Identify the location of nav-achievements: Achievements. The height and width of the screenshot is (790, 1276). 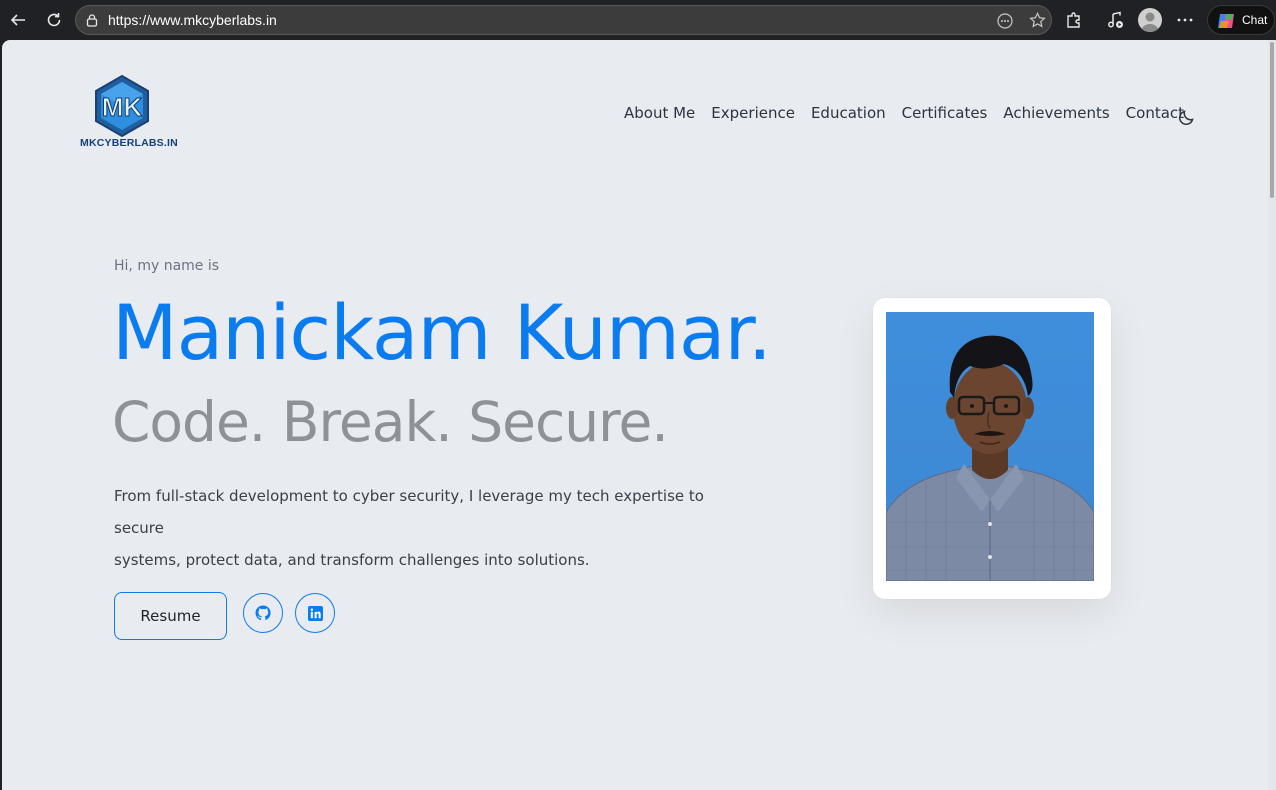
(1056, 113).